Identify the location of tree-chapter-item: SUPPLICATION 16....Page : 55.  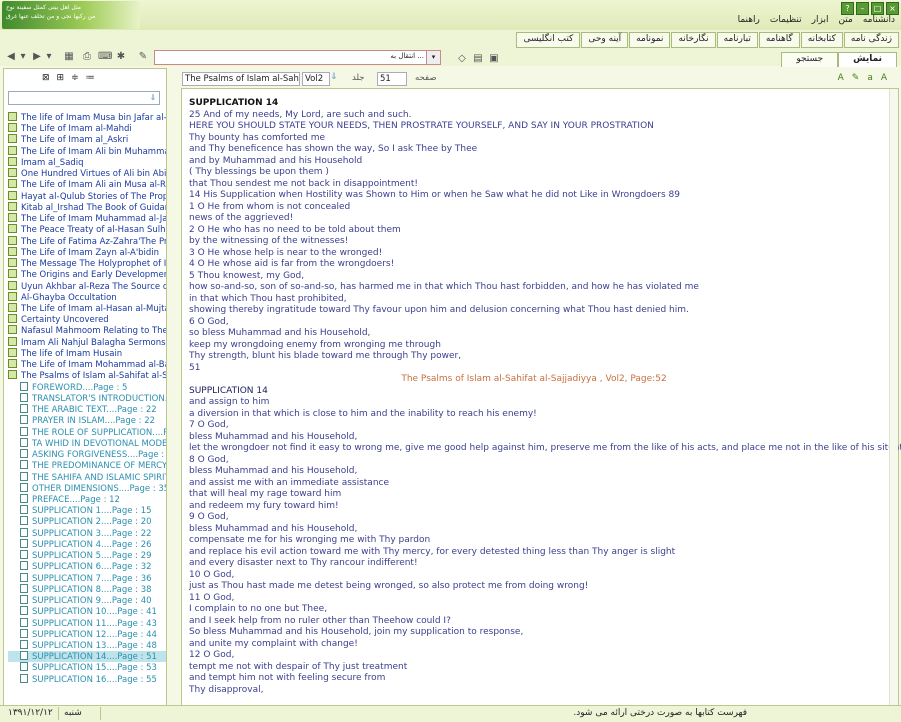
(87, 679).